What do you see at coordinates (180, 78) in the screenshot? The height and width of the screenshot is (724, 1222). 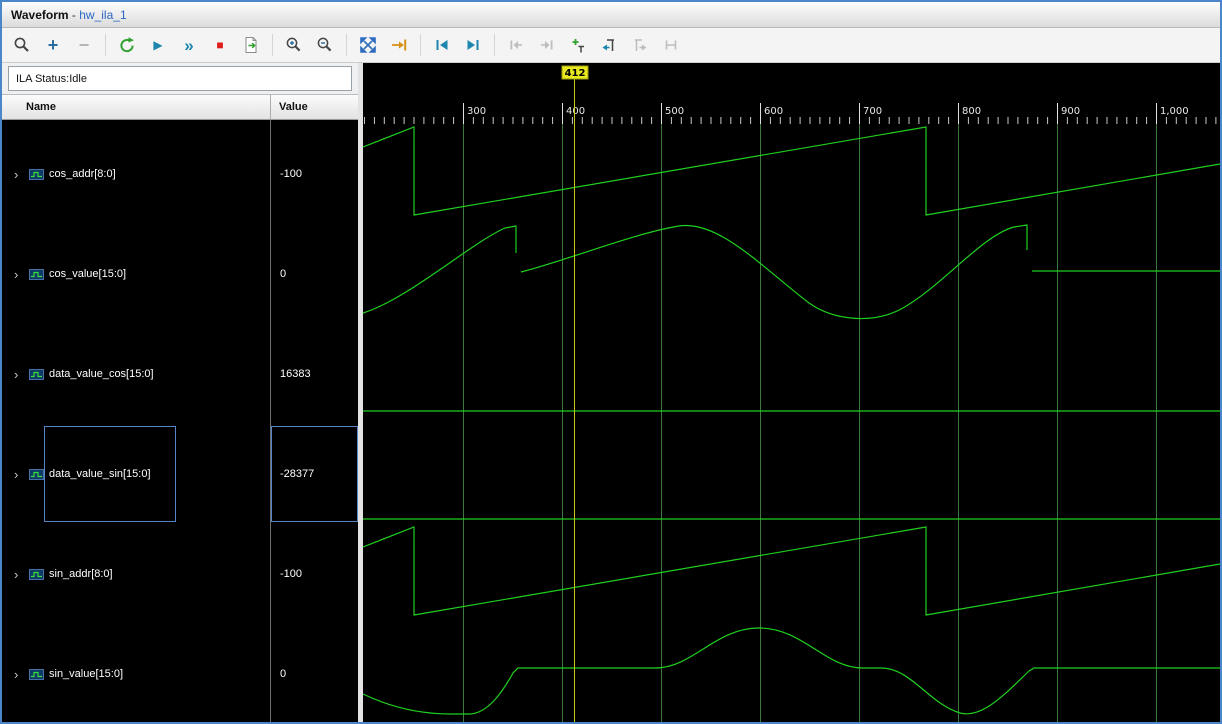 I see `ila-status-box: ILA Status:Idle` at bounding box center [180, 78].